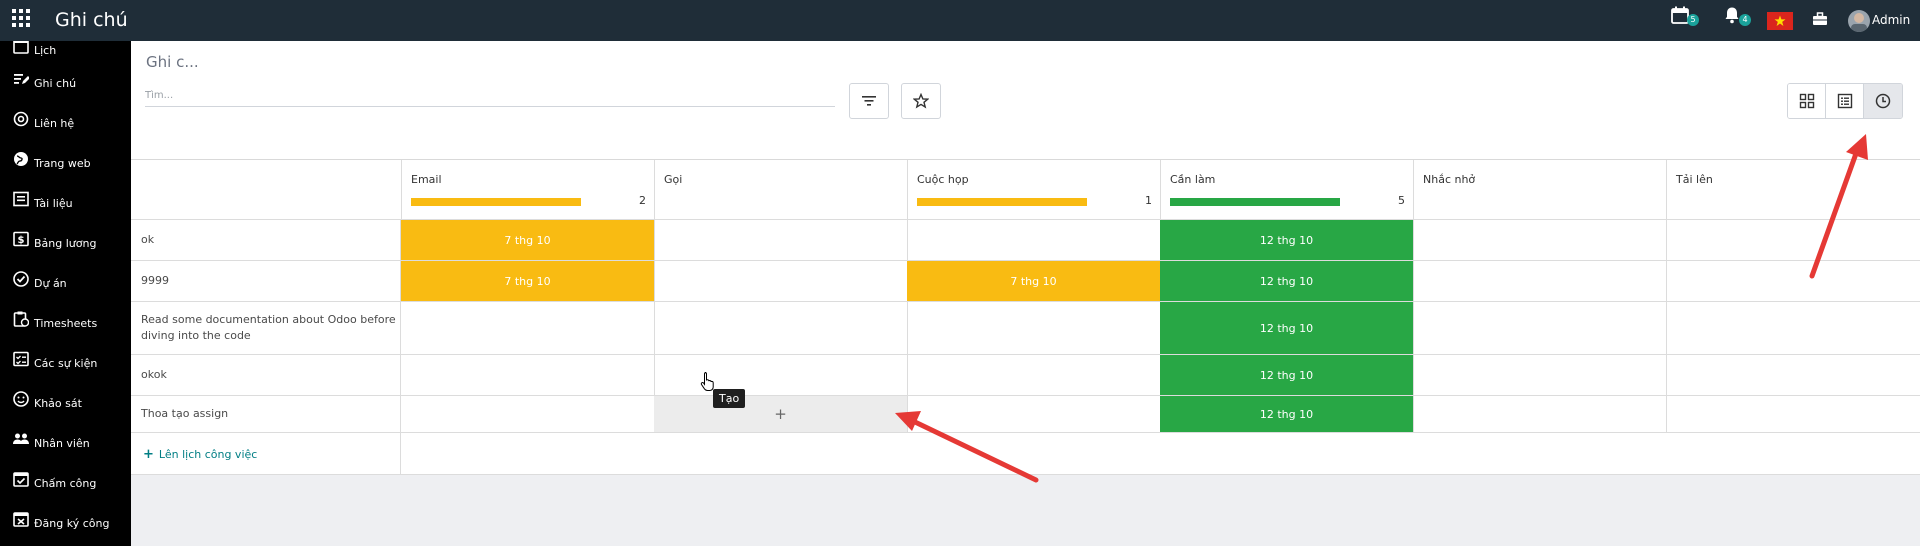  Describe the element at coordinates (200, 454) in the screenshot. I see `schedule-activity-link: + Lên lịch công việc` at that location.